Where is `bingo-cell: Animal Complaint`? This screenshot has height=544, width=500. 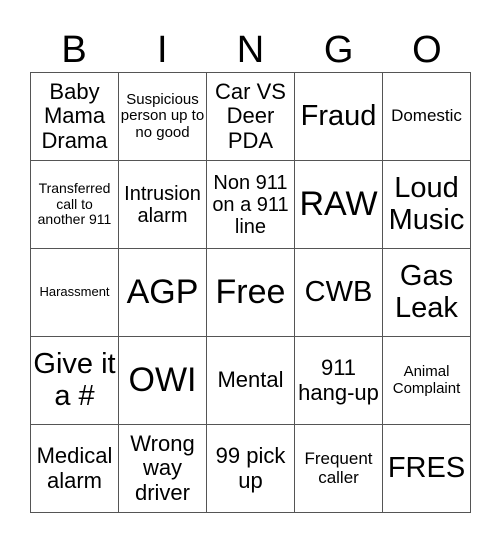 bingo-cell: Animal Complaint is located at coordinates (427, 381).